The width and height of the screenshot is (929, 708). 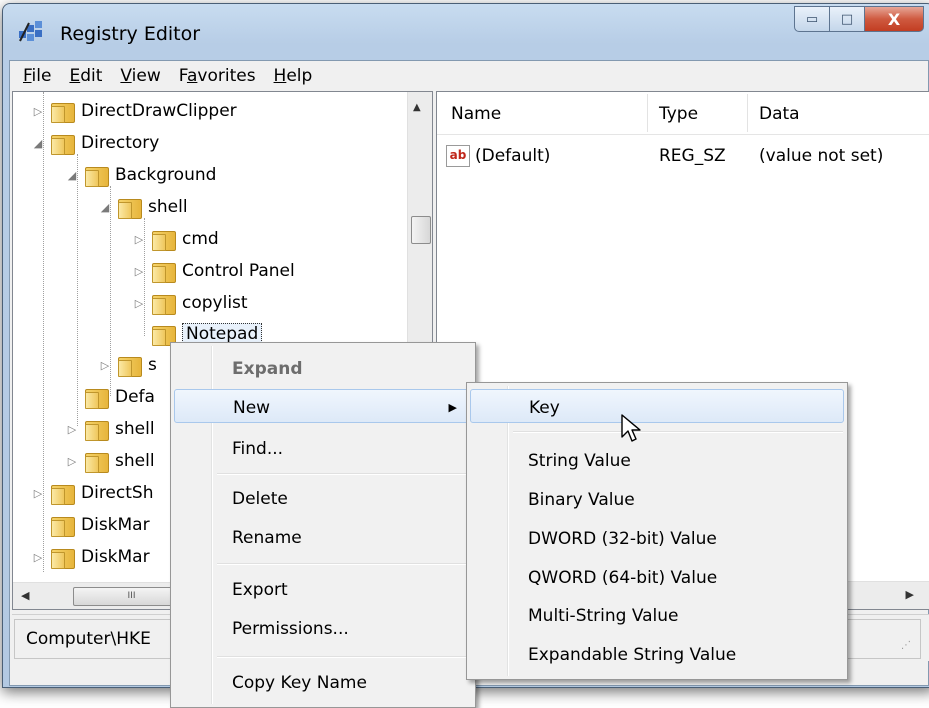 What do you see at coordinates (25, 595) in the screenshot?
I see `scroll-left-icon: ◀` at bounding box center [25, 595].